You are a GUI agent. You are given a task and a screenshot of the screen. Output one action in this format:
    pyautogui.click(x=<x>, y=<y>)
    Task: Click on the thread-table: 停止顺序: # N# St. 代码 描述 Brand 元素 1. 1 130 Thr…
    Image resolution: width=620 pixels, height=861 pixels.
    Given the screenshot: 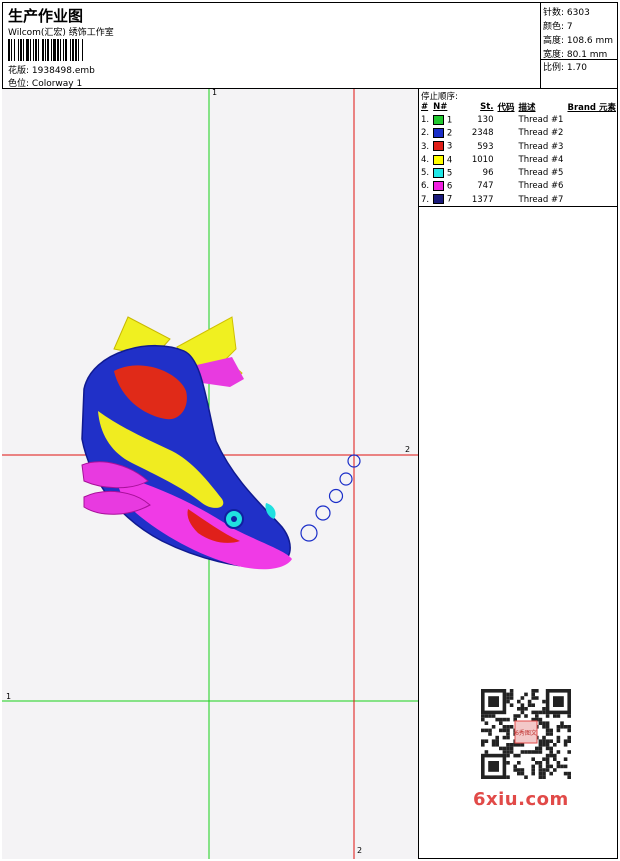 What is the action you would take?
    pyautogui.click(x=518, y=148)
    